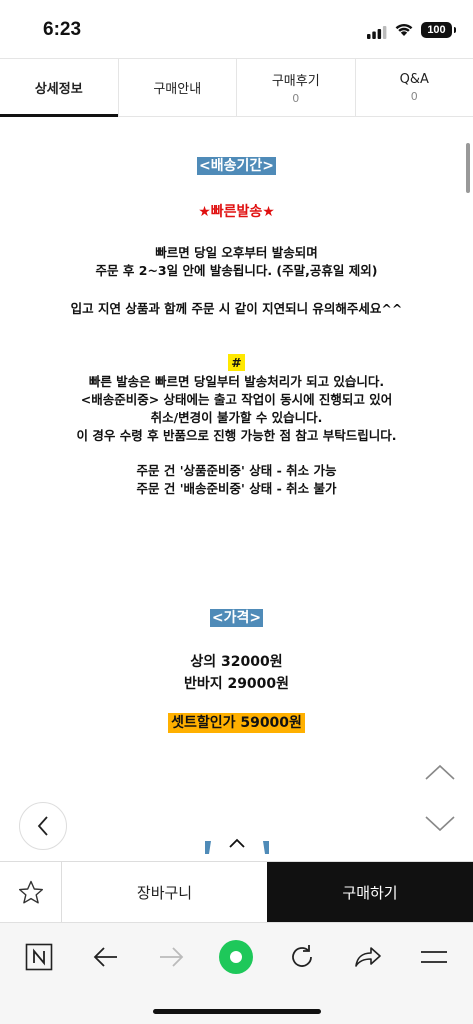  What do you see at coordinates (295, 81) in the screenshot?
I see `tab-label: 구매후기` at bounding box center [295, 81].